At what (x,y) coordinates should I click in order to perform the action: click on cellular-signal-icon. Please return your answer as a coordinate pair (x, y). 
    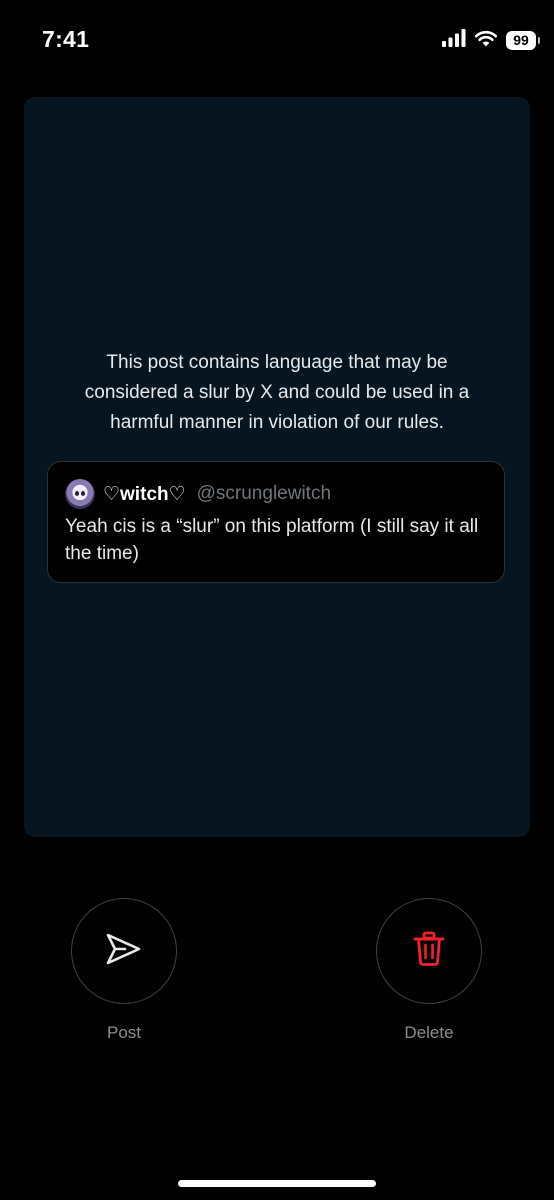
    Looking at the image, I should click on (454, 40).